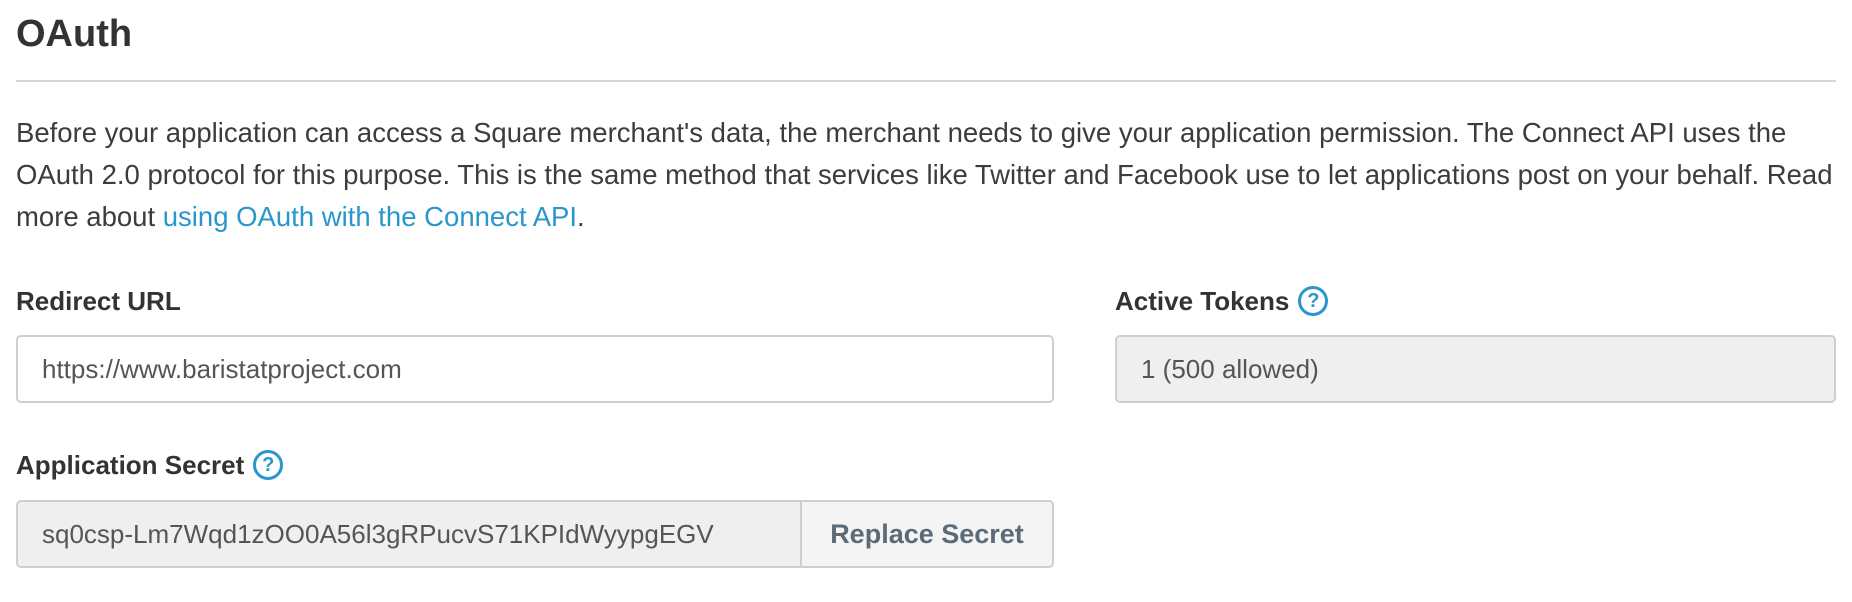  Describe the element at coordinates (1475, 369) in the screenshot. I see `active-tokens-field` at that location.